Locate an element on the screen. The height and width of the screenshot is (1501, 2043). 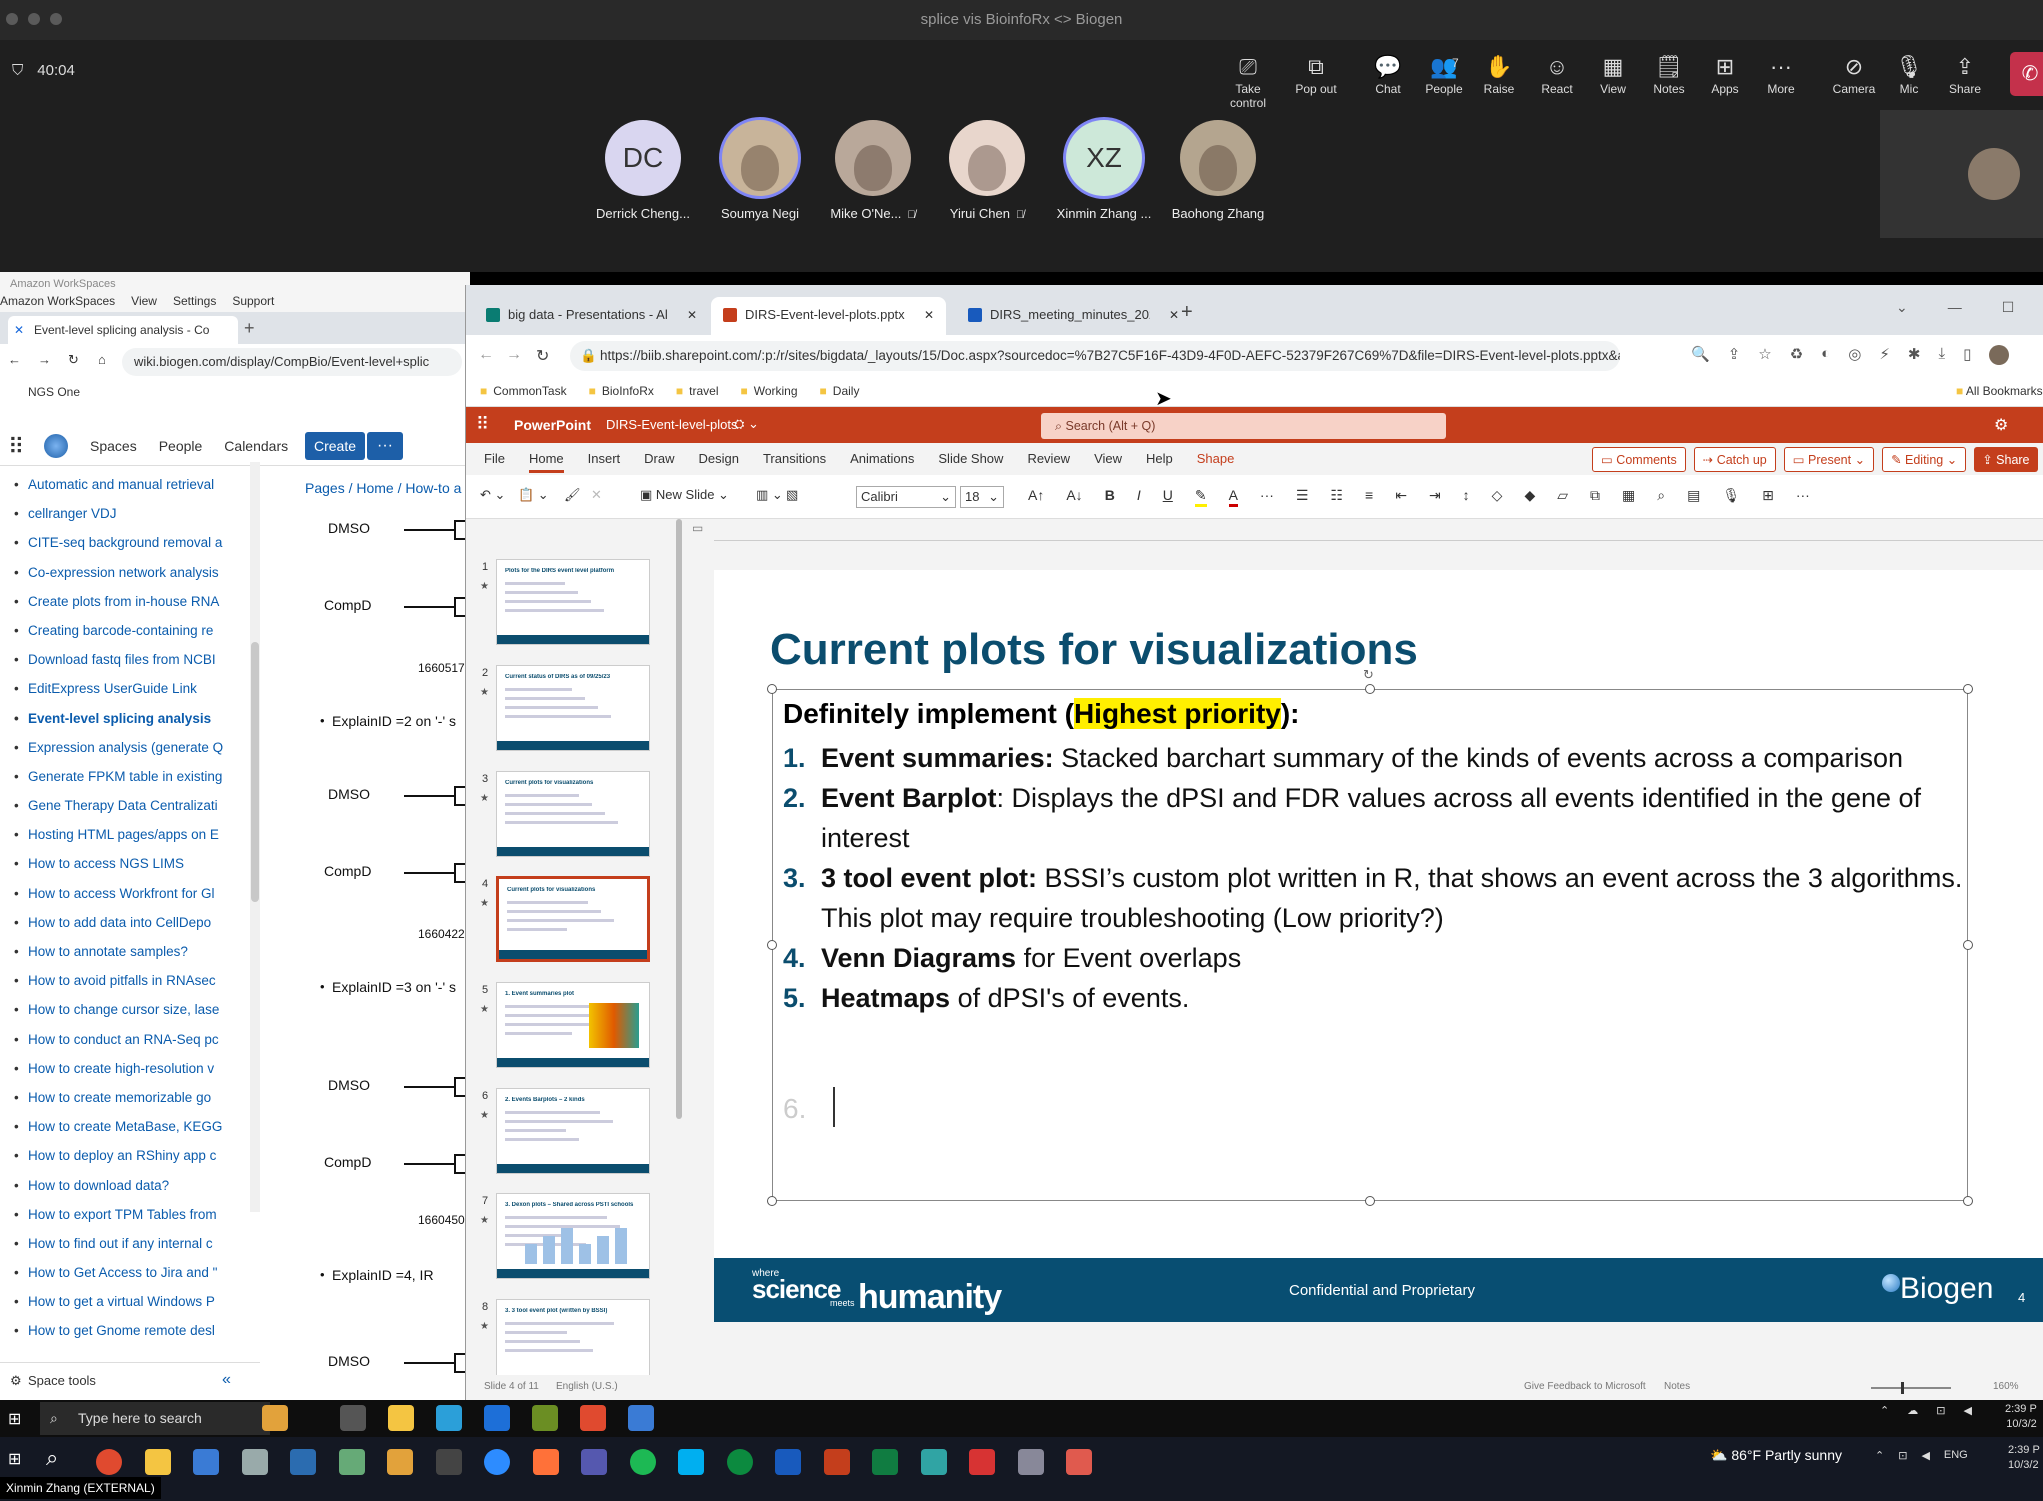
more-options-icon: ··· is located at coordinates (1803, 497).